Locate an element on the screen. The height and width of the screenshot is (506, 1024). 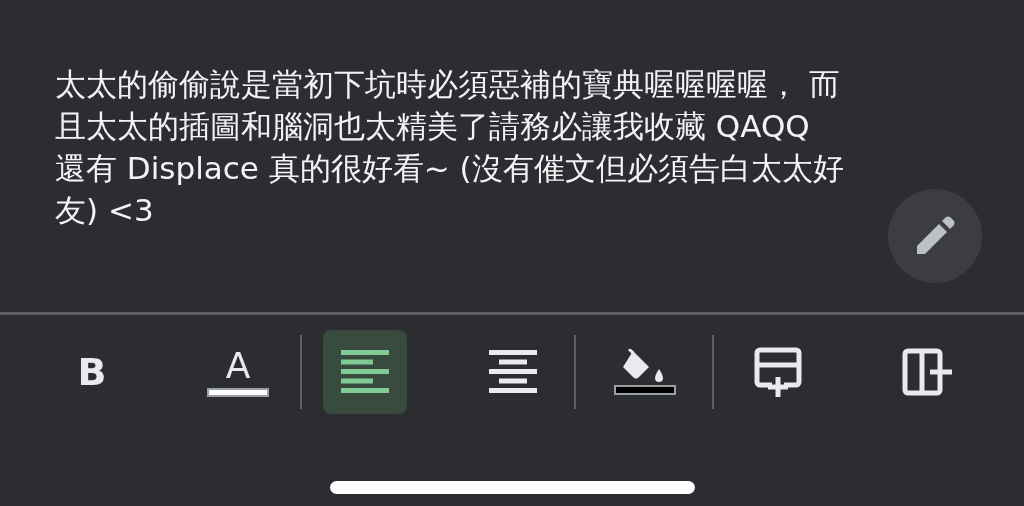
align-center-icon is located at coordinates (513, 372).